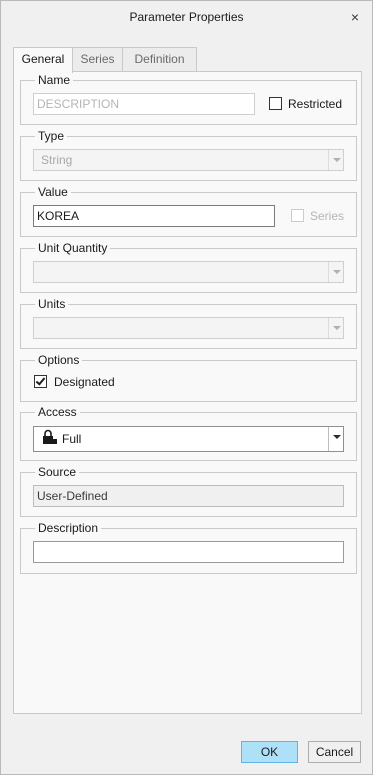  I want to click on tab-series: Series, so click(97, 59).